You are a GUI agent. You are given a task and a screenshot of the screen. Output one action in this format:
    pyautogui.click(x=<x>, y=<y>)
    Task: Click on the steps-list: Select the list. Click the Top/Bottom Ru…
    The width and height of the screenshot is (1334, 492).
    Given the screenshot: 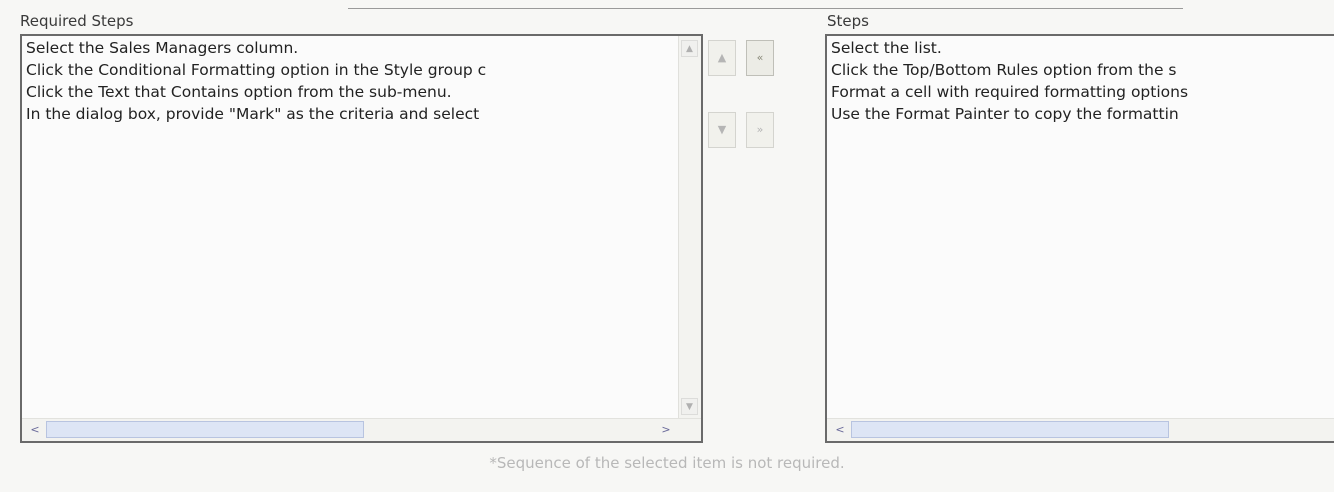 What is the action you would take?
    pyautogui.click(x=1082, y=81)
    